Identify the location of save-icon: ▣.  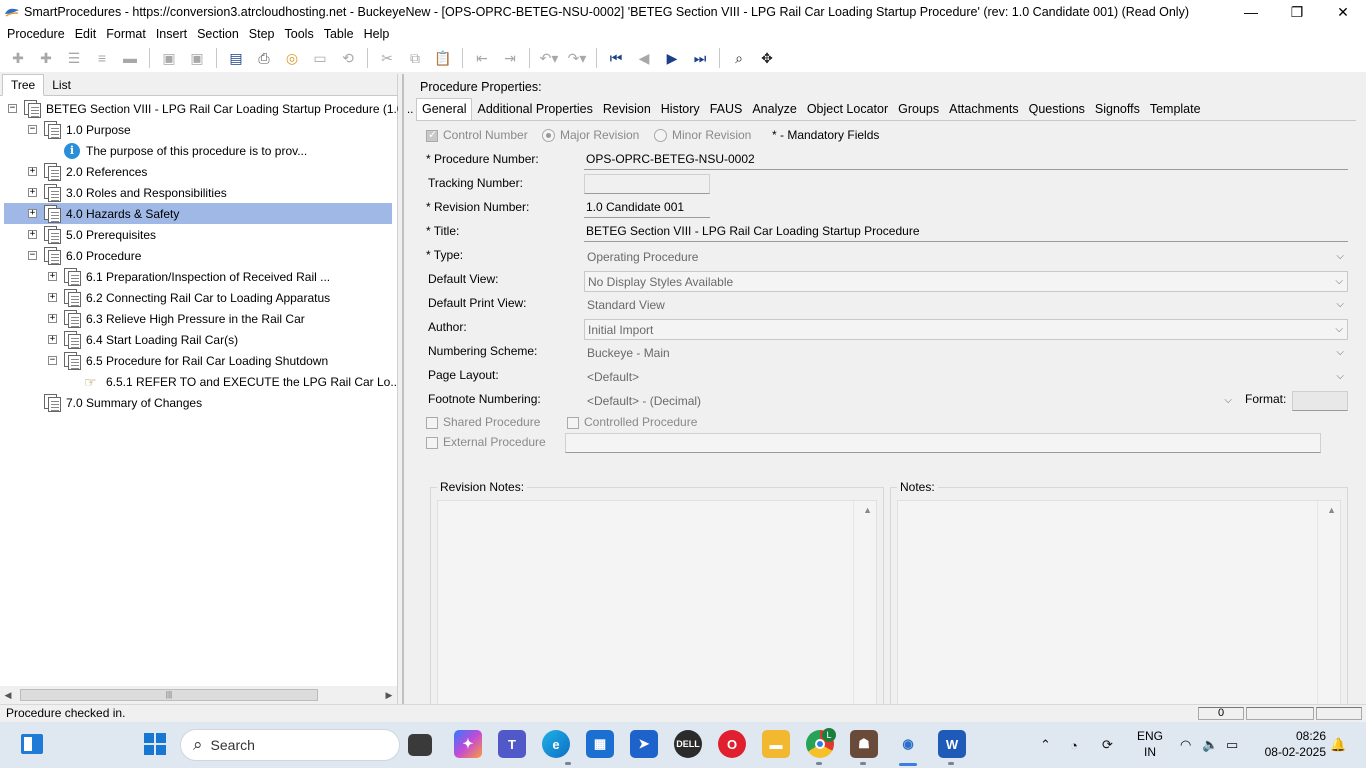
(169, 58).